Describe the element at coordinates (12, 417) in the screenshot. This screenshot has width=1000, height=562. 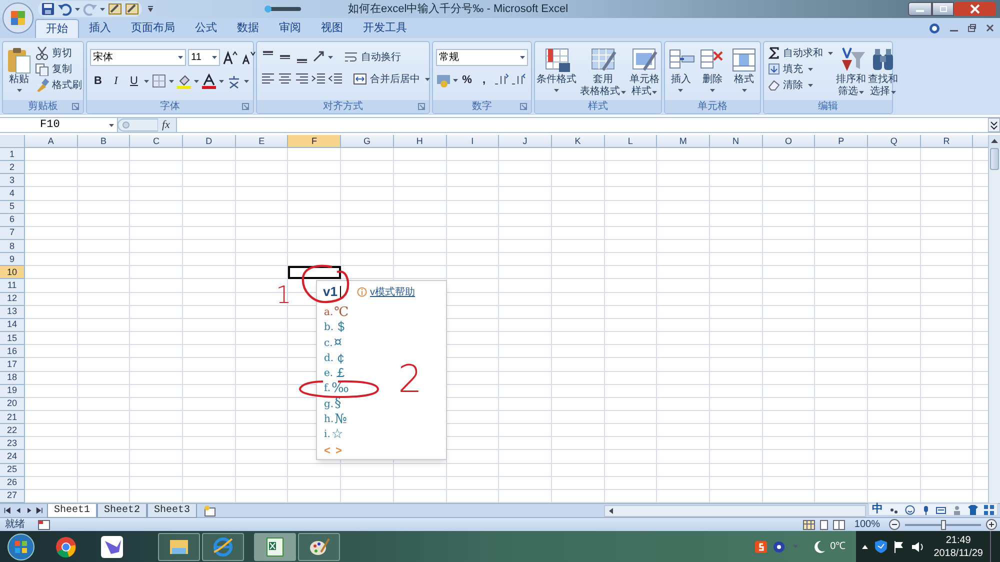
I see `row-header: 21` at that location.